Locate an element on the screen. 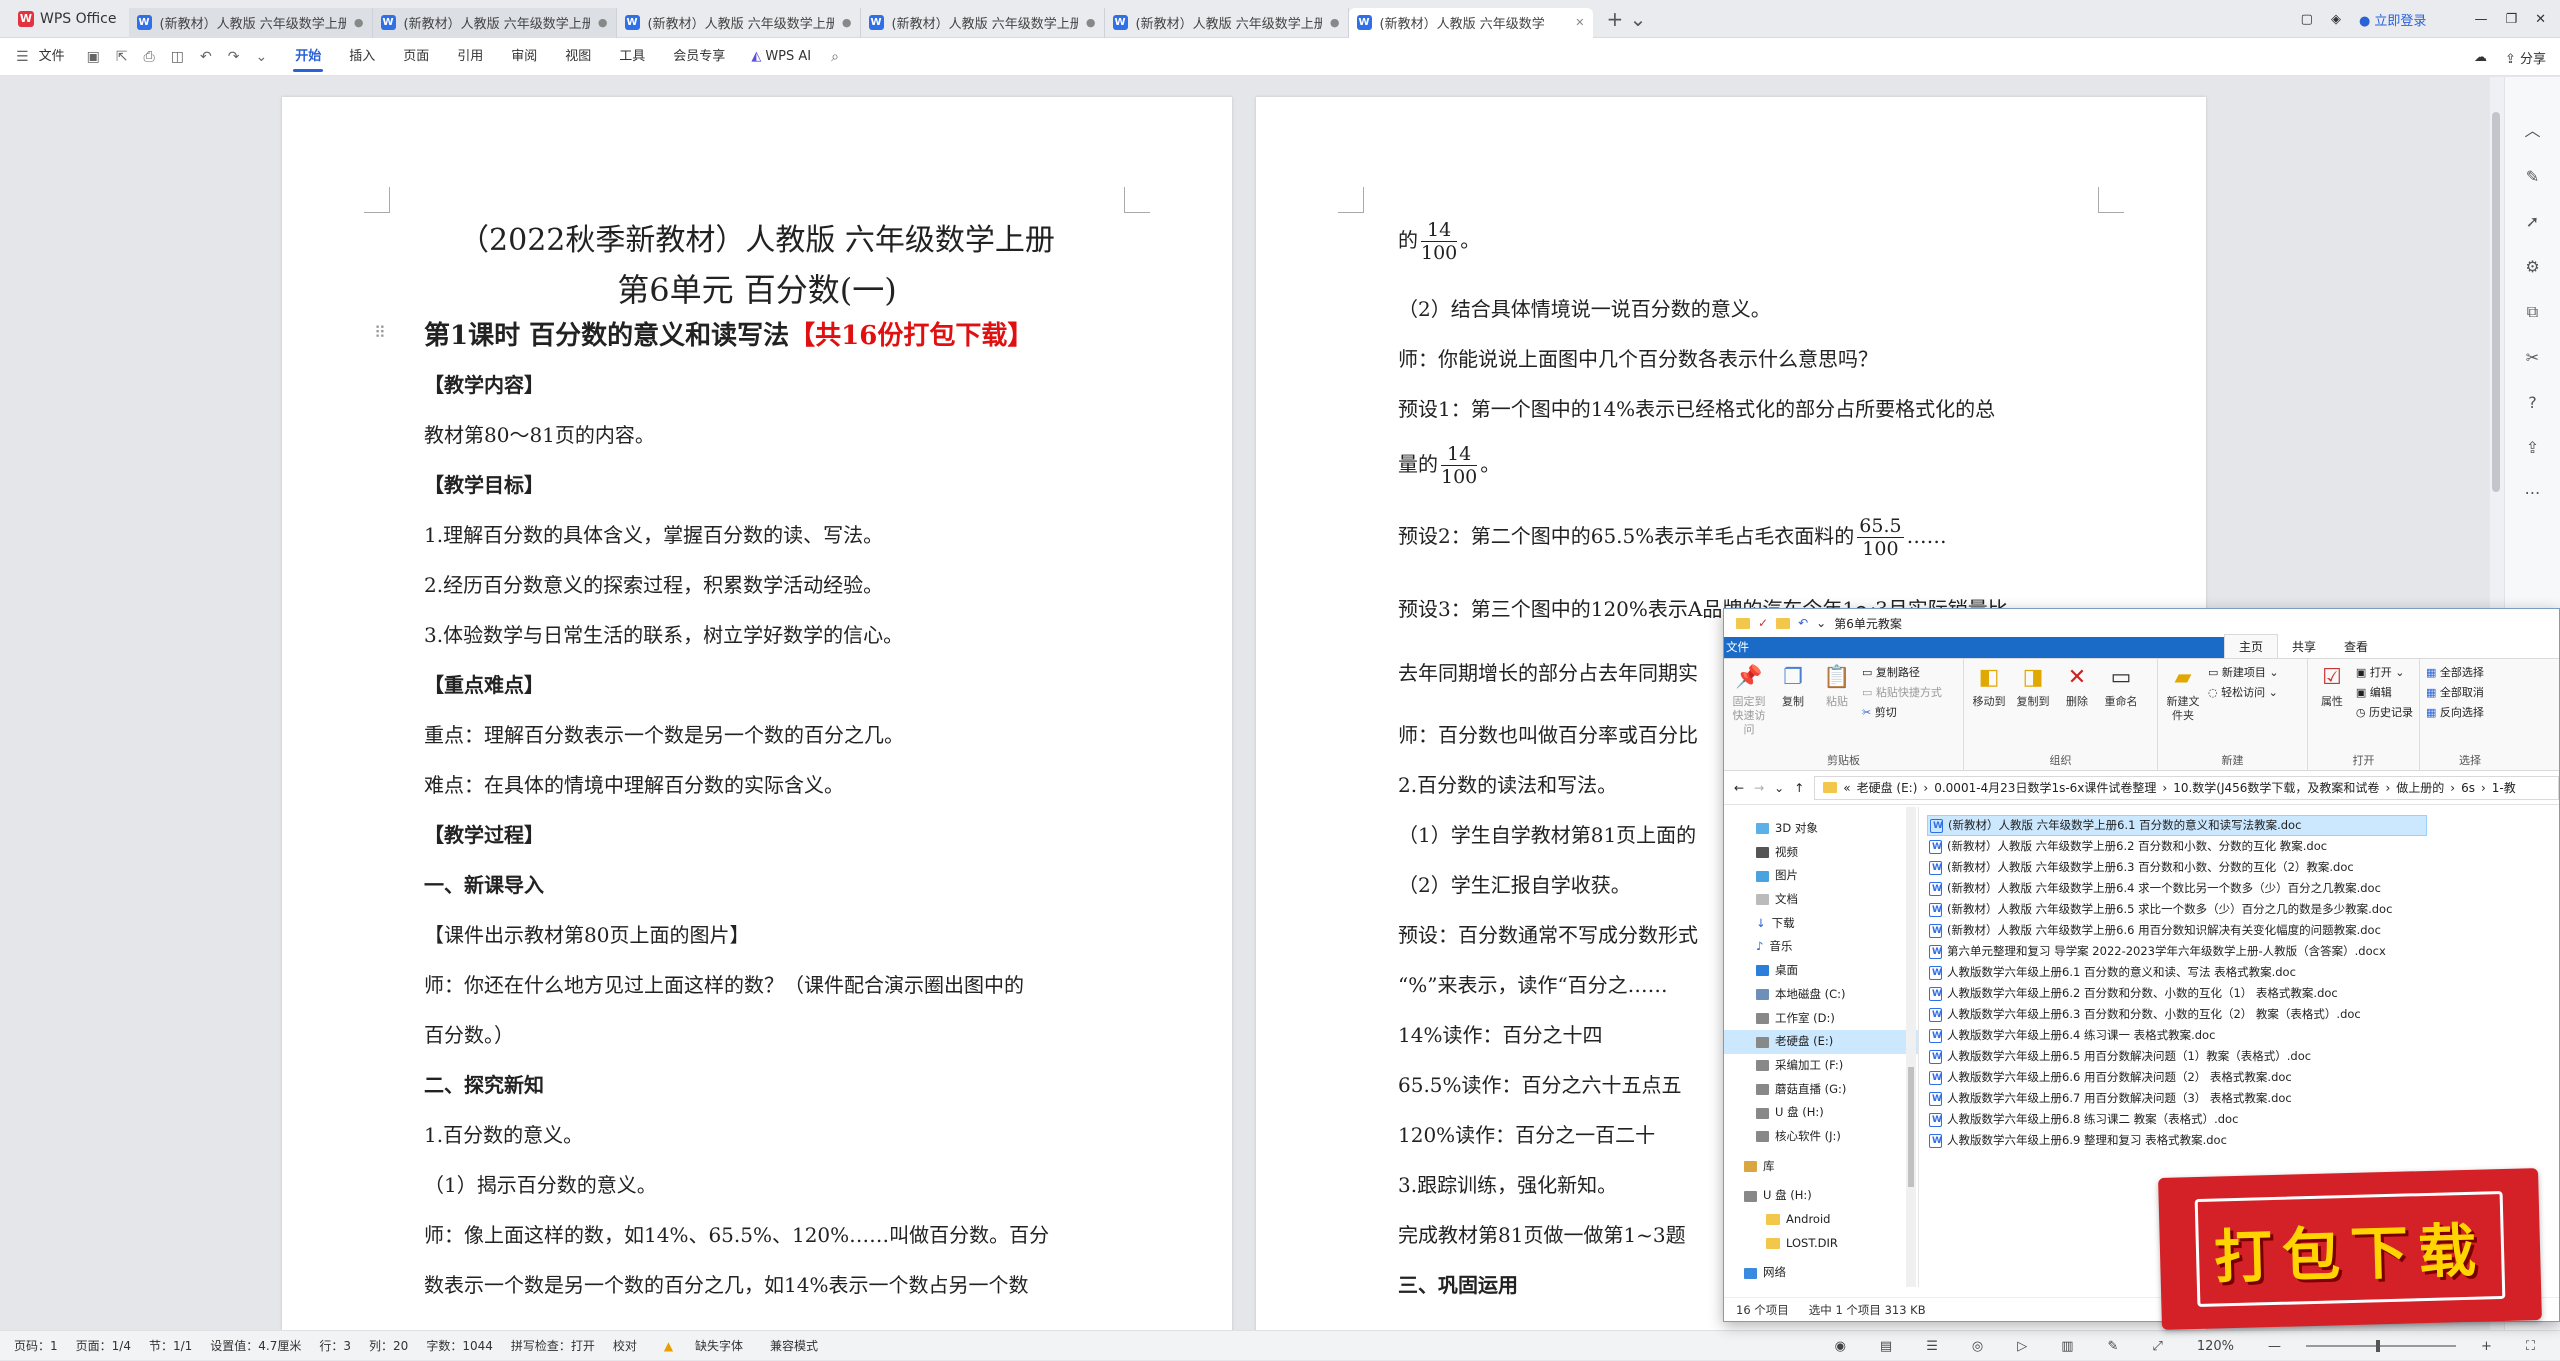  nav-item: 文档 is located at coordinates (1821, 900).